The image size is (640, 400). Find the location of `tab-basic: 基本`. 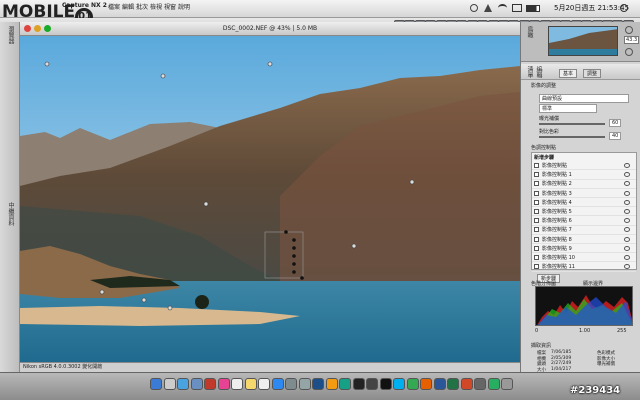

tab-basic: 基本 is located at coordinates (568, 73).